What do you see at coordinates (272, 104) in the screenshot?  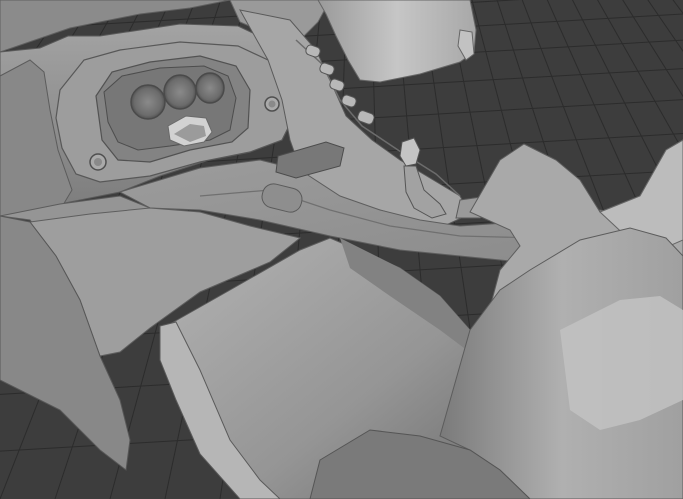 I see `right-vent-knob-inner` at bounding box center [272, 104].